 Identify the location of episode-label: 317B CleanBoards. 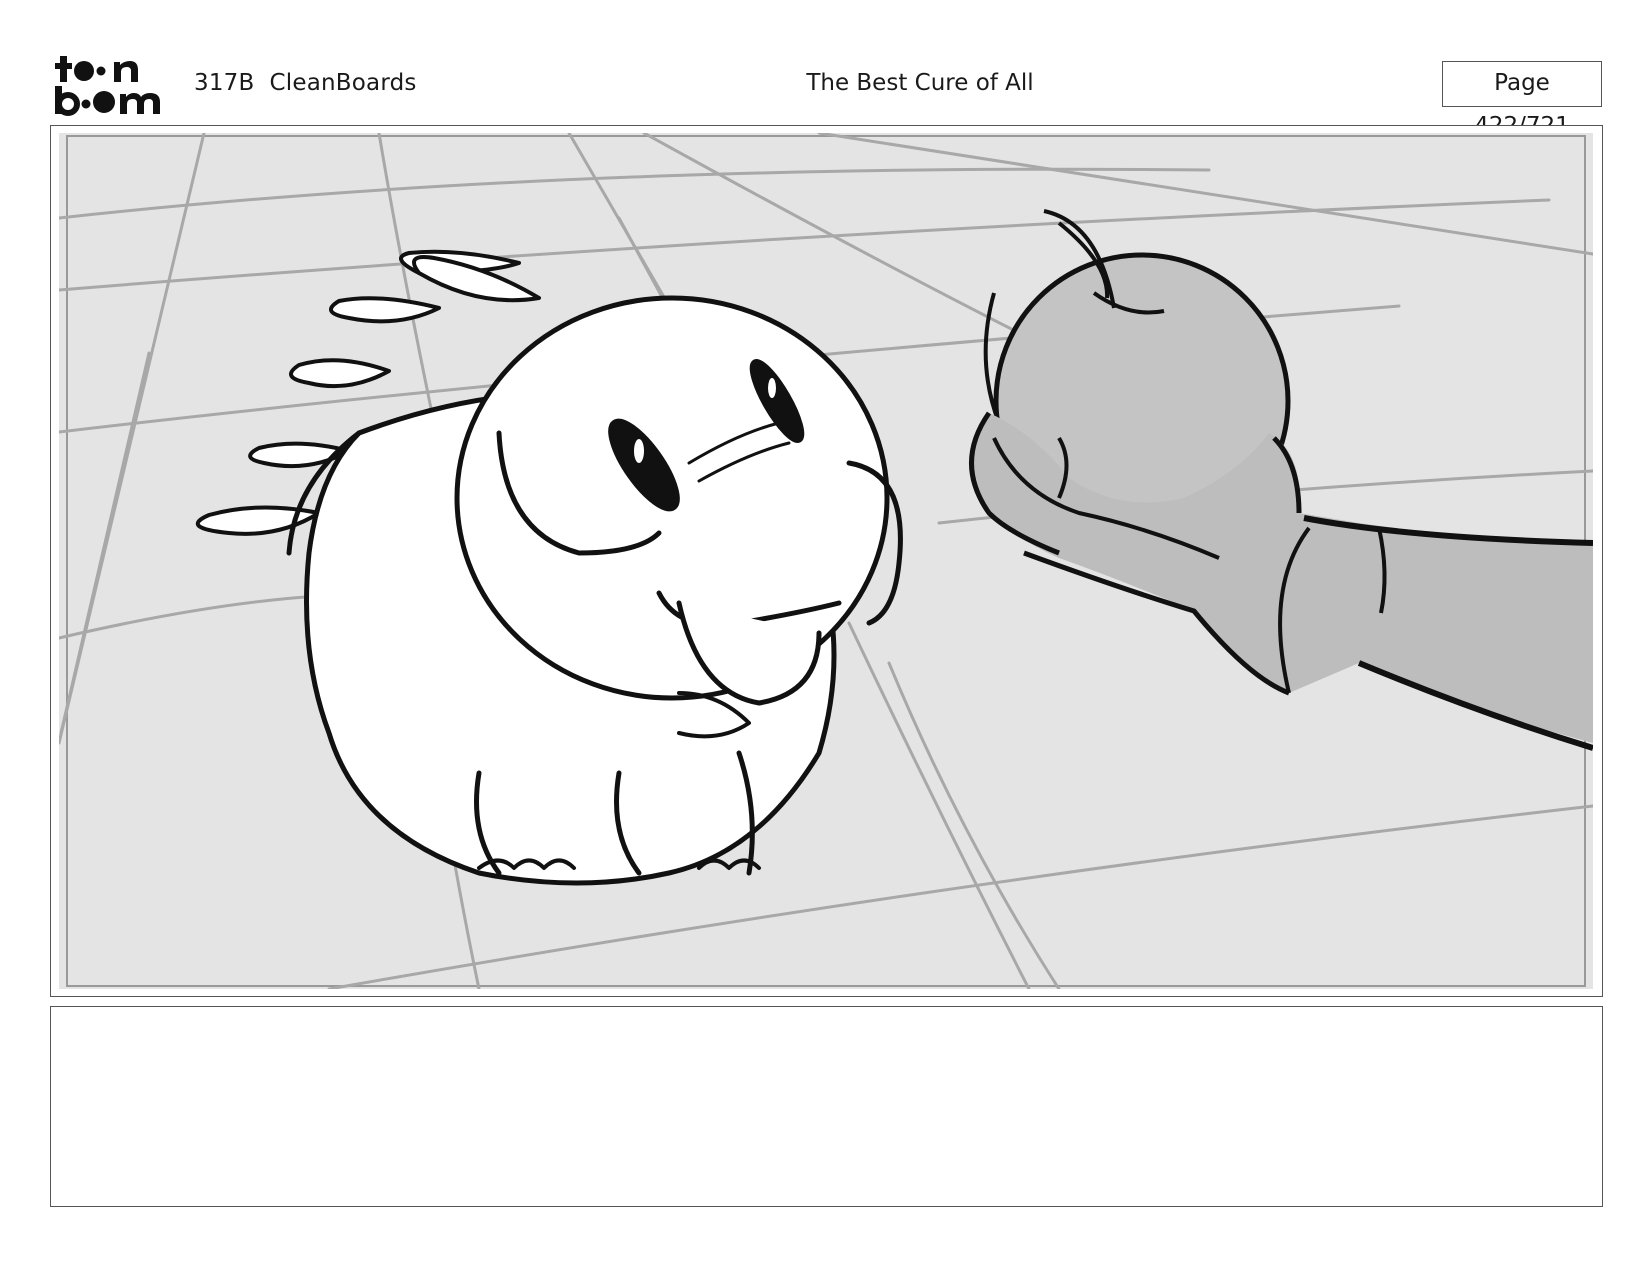
(305, 83).